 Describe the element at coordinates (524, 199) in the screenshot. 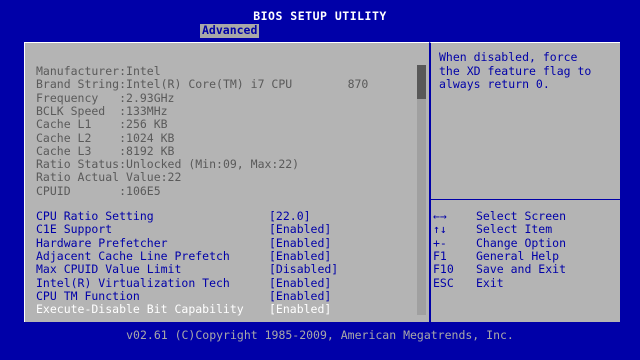

I see `help-divider` at that location.